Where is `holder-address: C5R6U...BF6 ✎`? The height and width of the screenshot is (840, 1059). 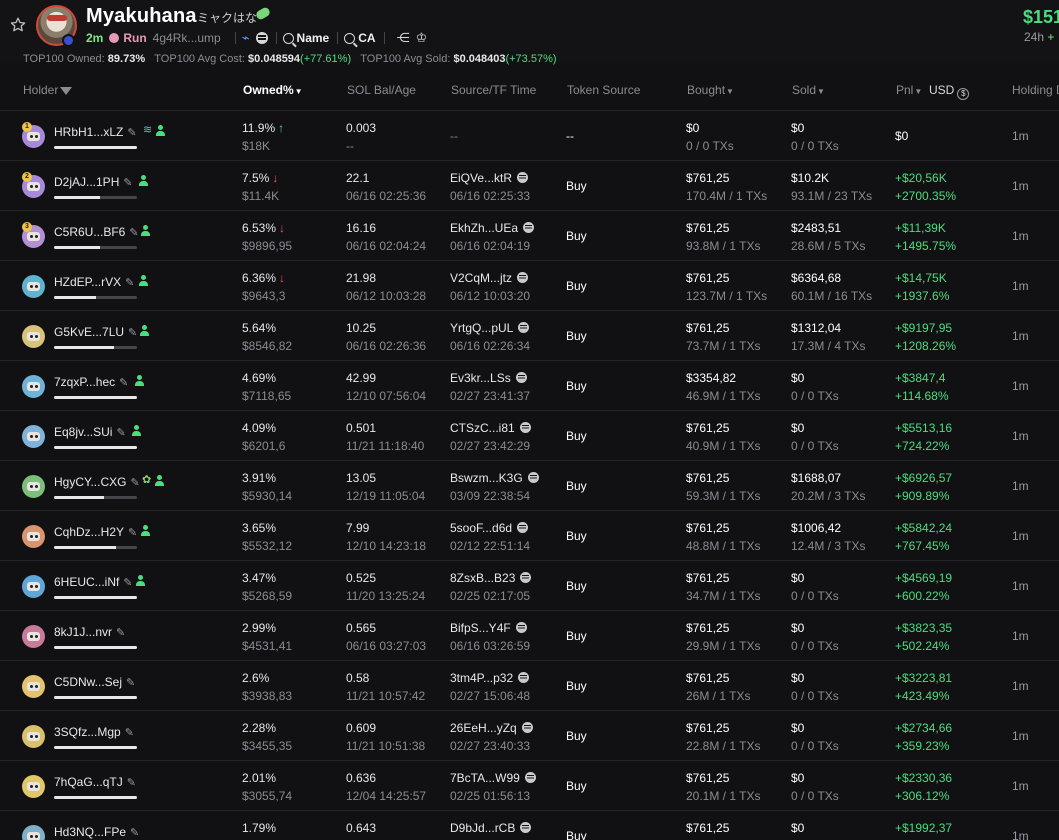 holder-address: C5R6U...BF6 ✎ is located at coordinates (96, 232).